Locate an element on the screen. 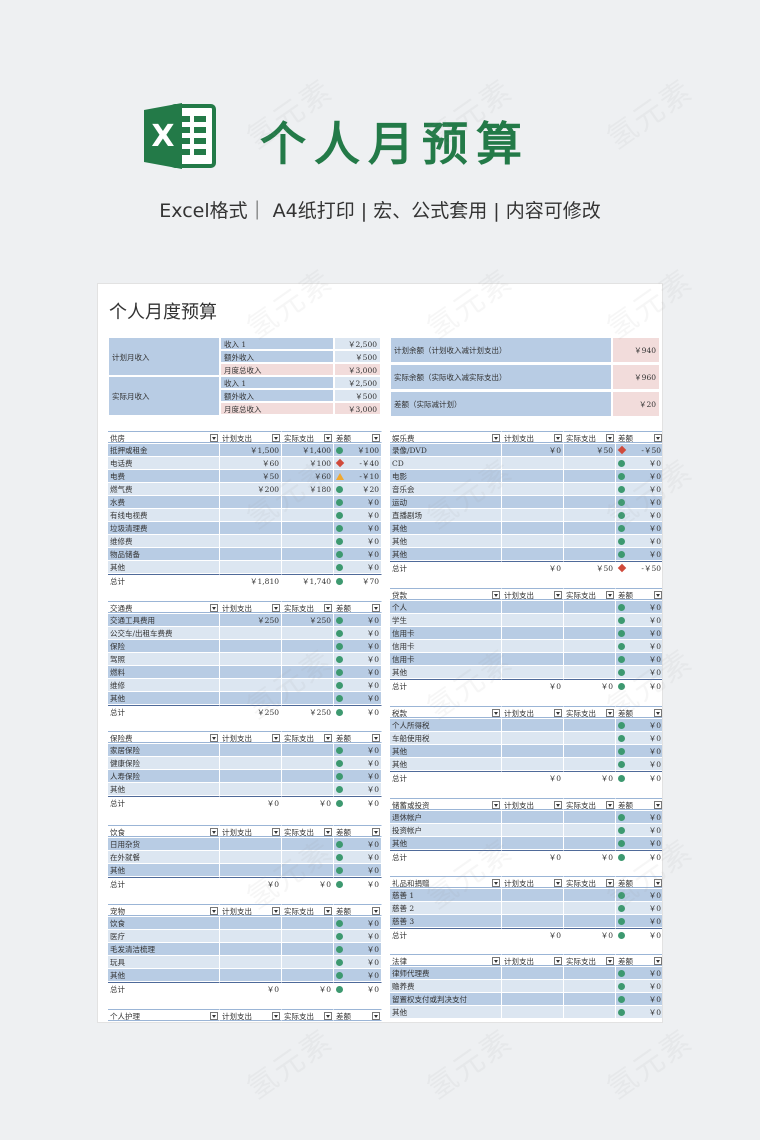  planned-cell: ￥50 is located at coordinates (251, 476).